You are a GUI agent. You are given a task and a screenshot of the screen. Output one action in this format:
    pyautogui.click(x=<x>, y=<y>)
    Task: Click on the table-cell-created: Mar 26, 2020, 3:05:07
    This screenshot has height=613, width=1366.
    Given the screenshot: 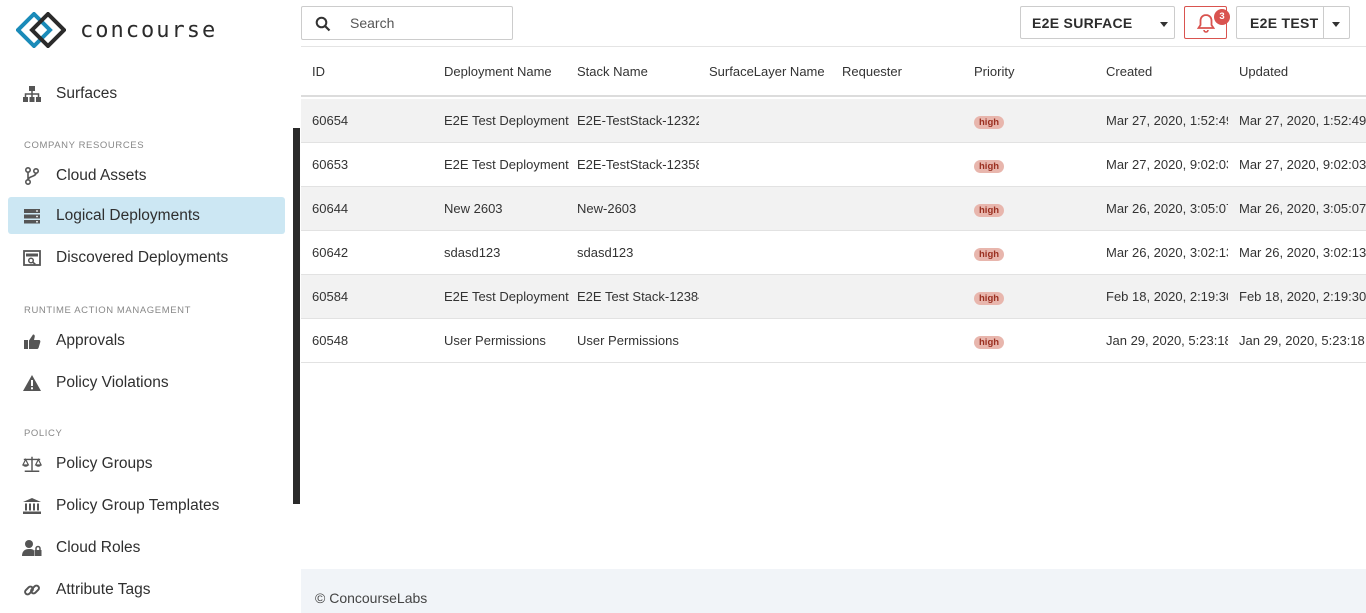 What is the action you would take?
    pyautogui.click(x=1167, y=208)
    